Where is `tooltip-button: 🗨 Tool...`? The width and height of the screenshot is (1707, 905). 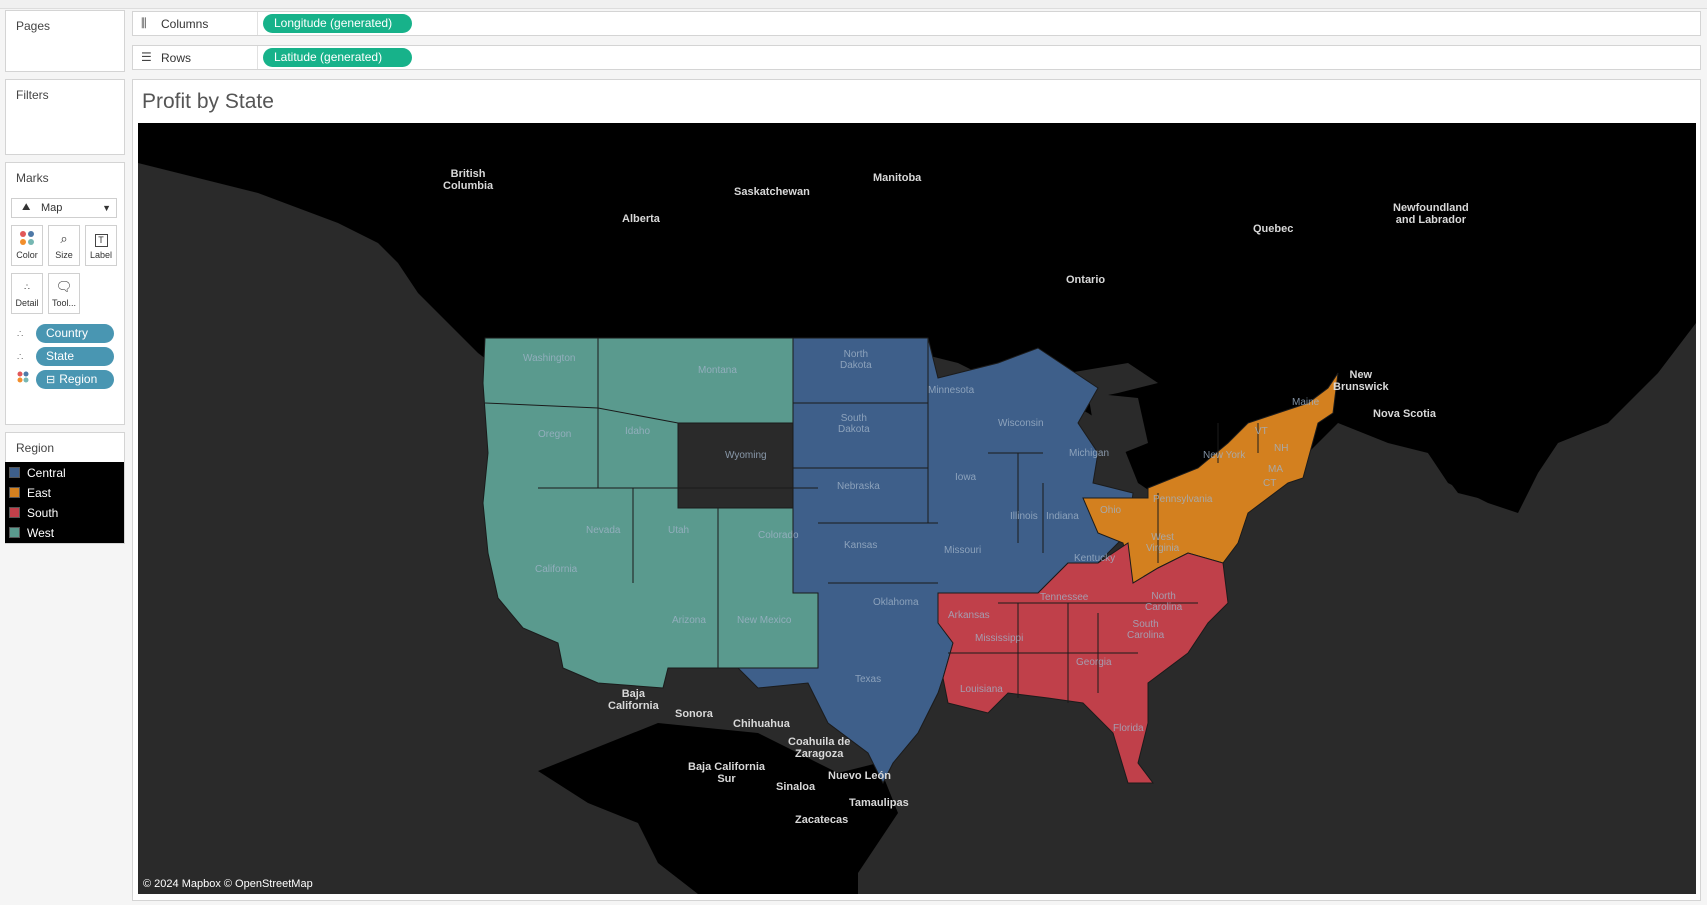
tooltip-button: 🗨 Tool... is located at coordinates (64, 293).